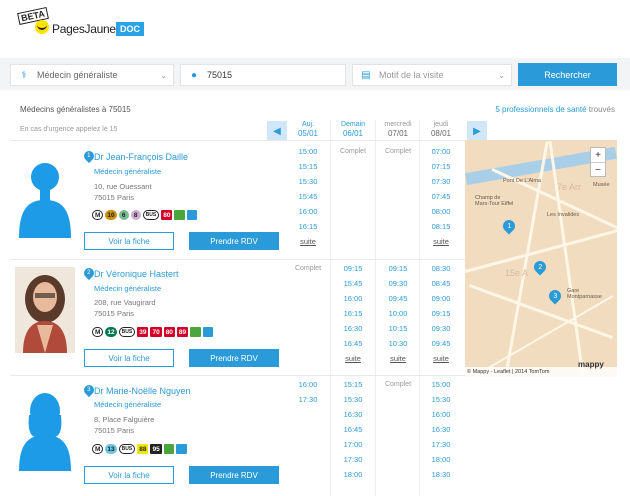 This screenshot has width=630, height=496. What do you see at coordinates (111, 215) in the screenshot?
I see `metro-line-badge: 10` at bounding box center [111, 215].